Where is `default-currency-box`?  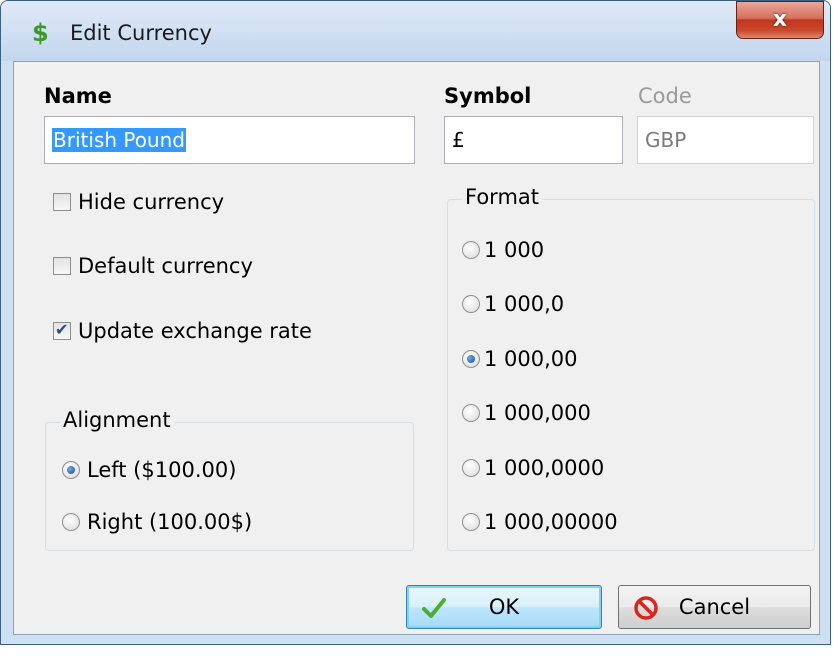
default-currency-box is located at coordinates (62, 266).